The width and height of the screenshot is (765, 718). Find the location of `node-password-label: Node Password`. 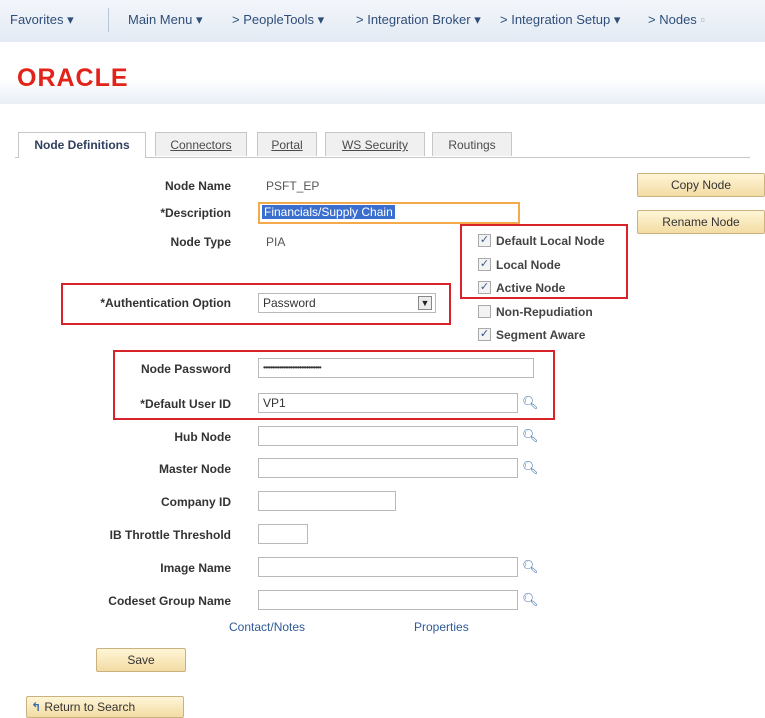

node-password-label: Node Password is located at coordinates (185, 369).